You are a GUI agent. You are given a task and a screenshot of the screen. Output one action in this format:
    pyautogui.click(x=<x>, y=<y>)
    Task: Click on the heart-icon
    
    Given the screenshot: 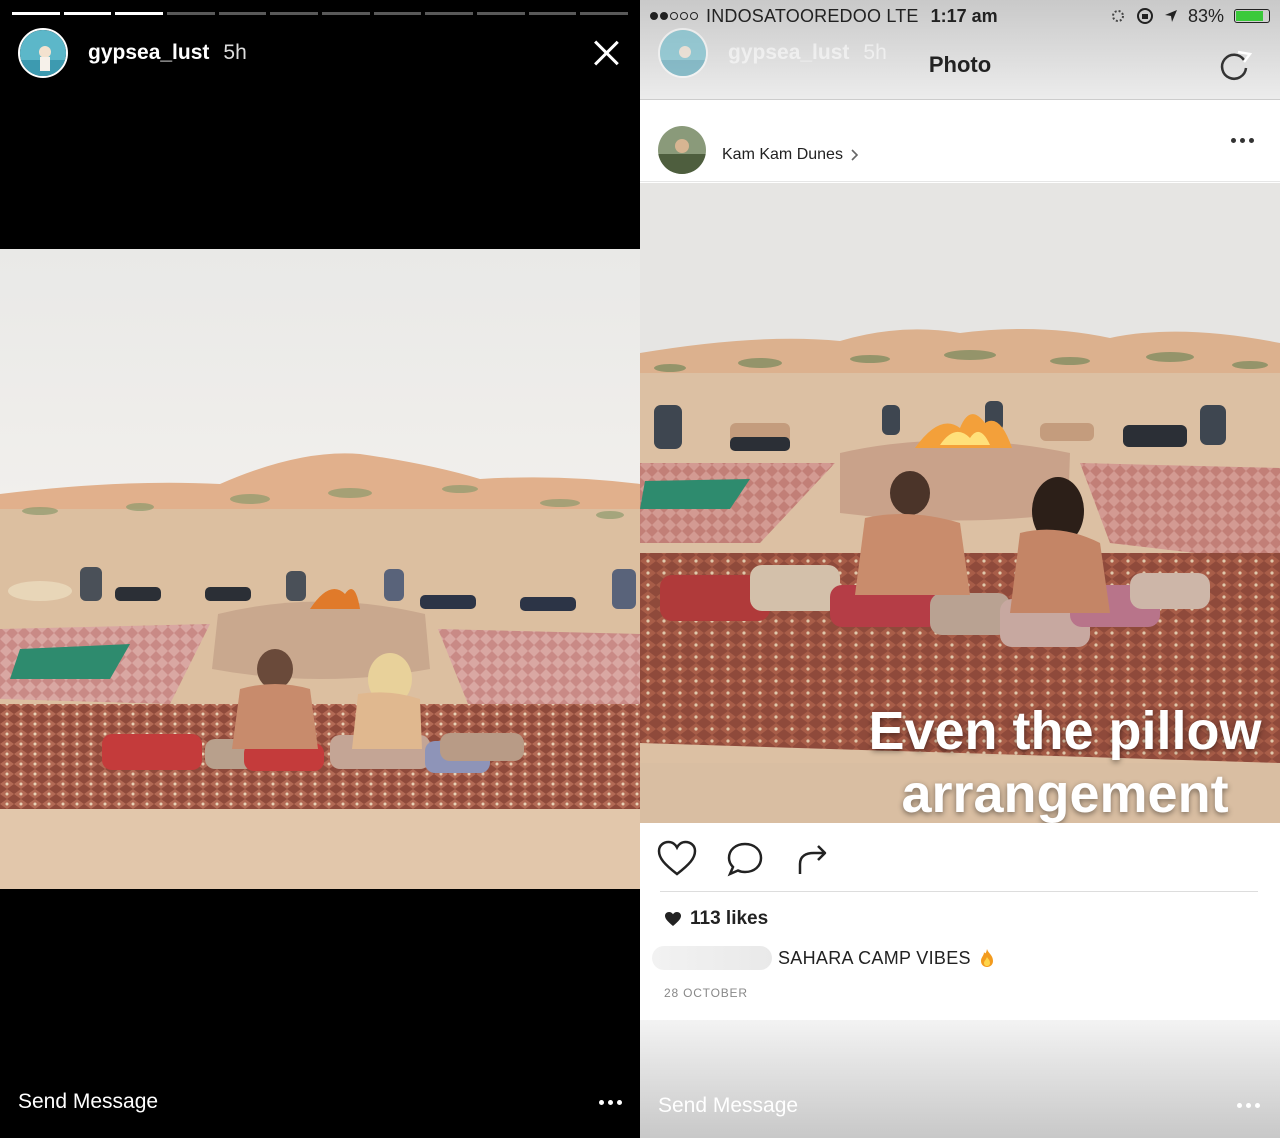 What is the action you would take?
    pyautogui.click(x=677, y=859)
    